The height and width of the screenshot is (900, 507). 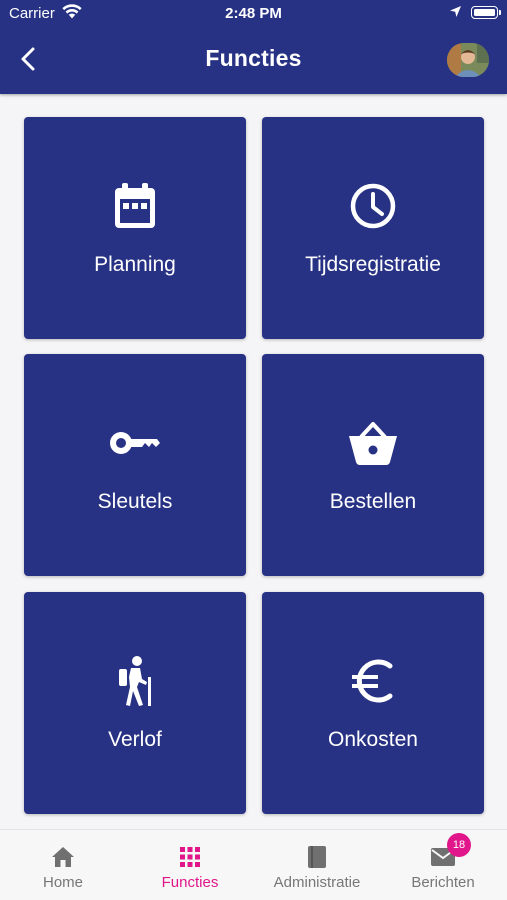 What do you see at coordinates (63, 857) in the screenshot?
I see `home-icon` at bounding box center [63, 857].